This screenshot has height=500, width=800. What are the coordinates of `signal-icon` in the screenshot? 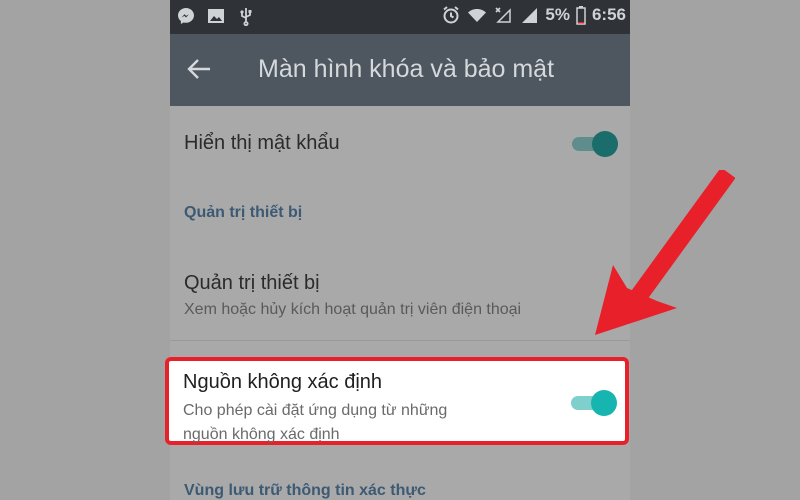 It's located at (530, 15).